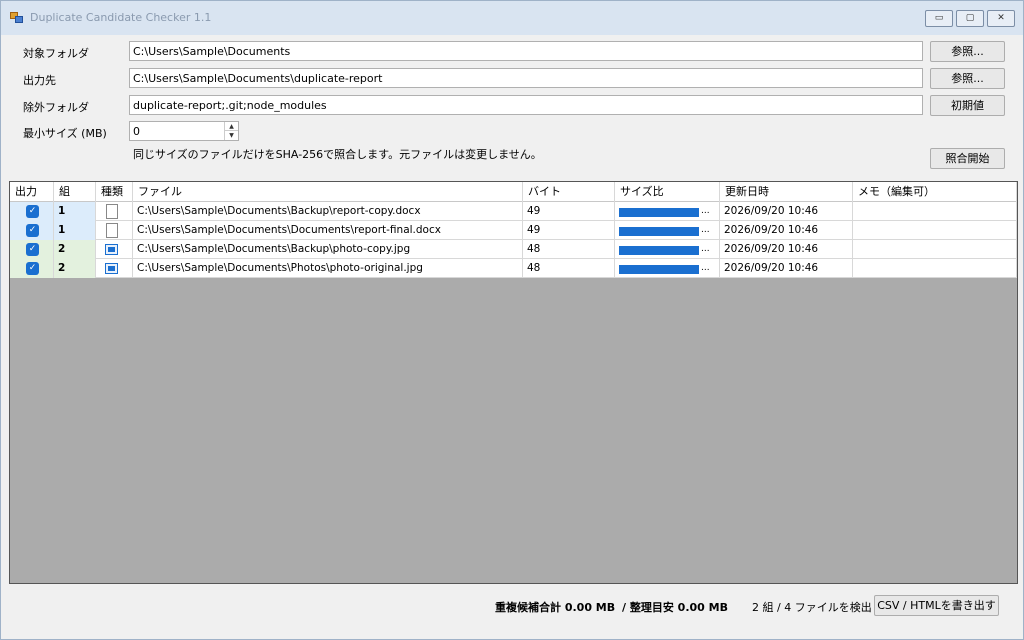  I want to click on maximize-button: ▢, so click(970, 18).